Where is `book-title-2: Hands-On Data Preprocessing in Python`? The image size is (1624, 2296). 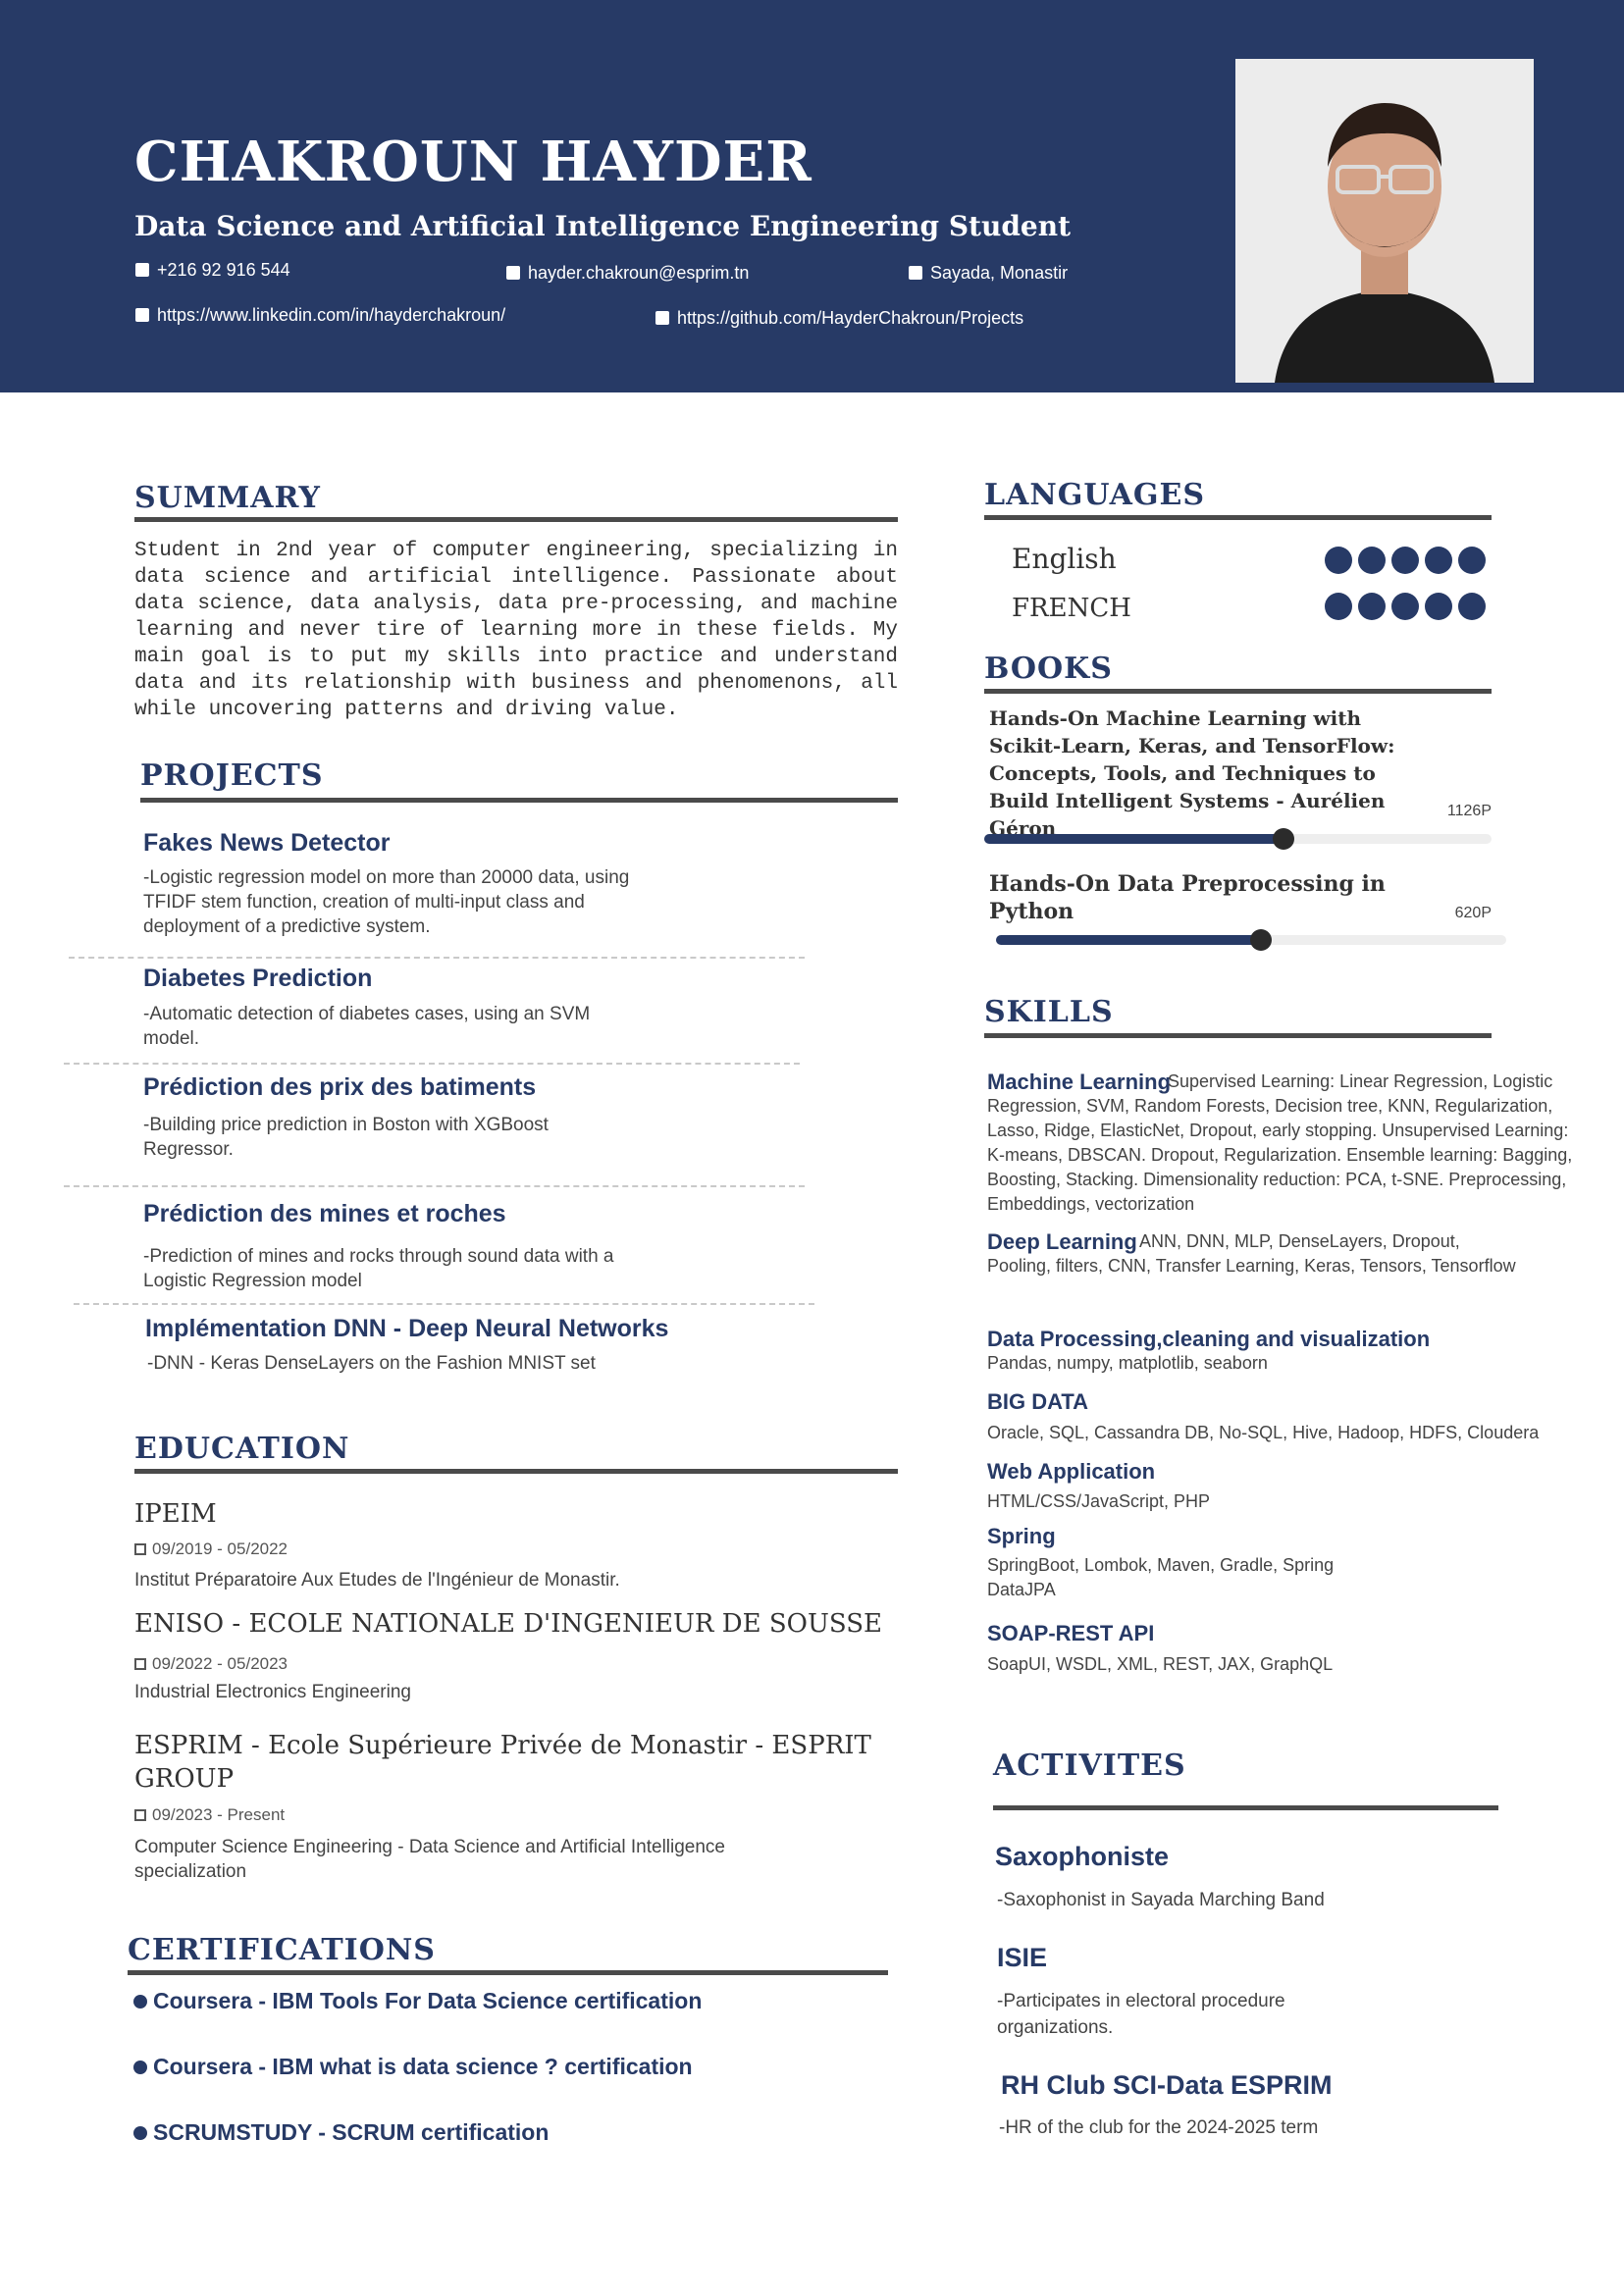
book-title-2: Hands-On Data Preprocessing in Python is located at coordinates (1187, 897).